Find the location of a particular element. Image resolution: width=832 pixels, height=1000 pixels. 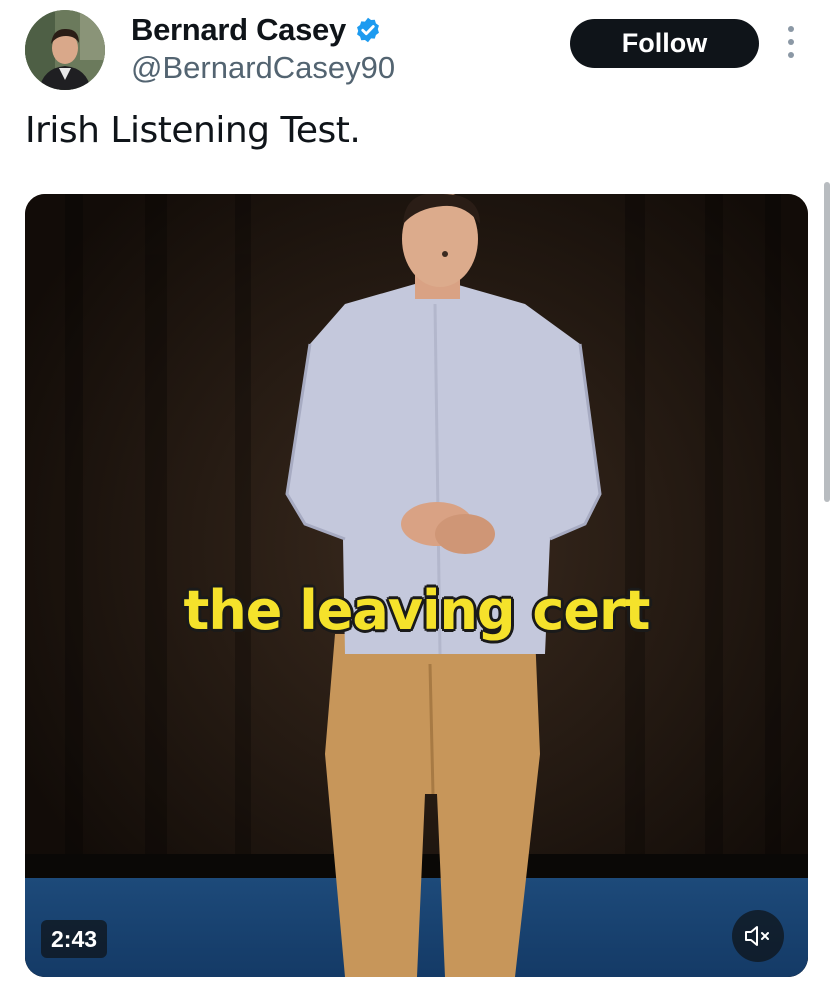

mute-button is located at coordinates (758, 936).